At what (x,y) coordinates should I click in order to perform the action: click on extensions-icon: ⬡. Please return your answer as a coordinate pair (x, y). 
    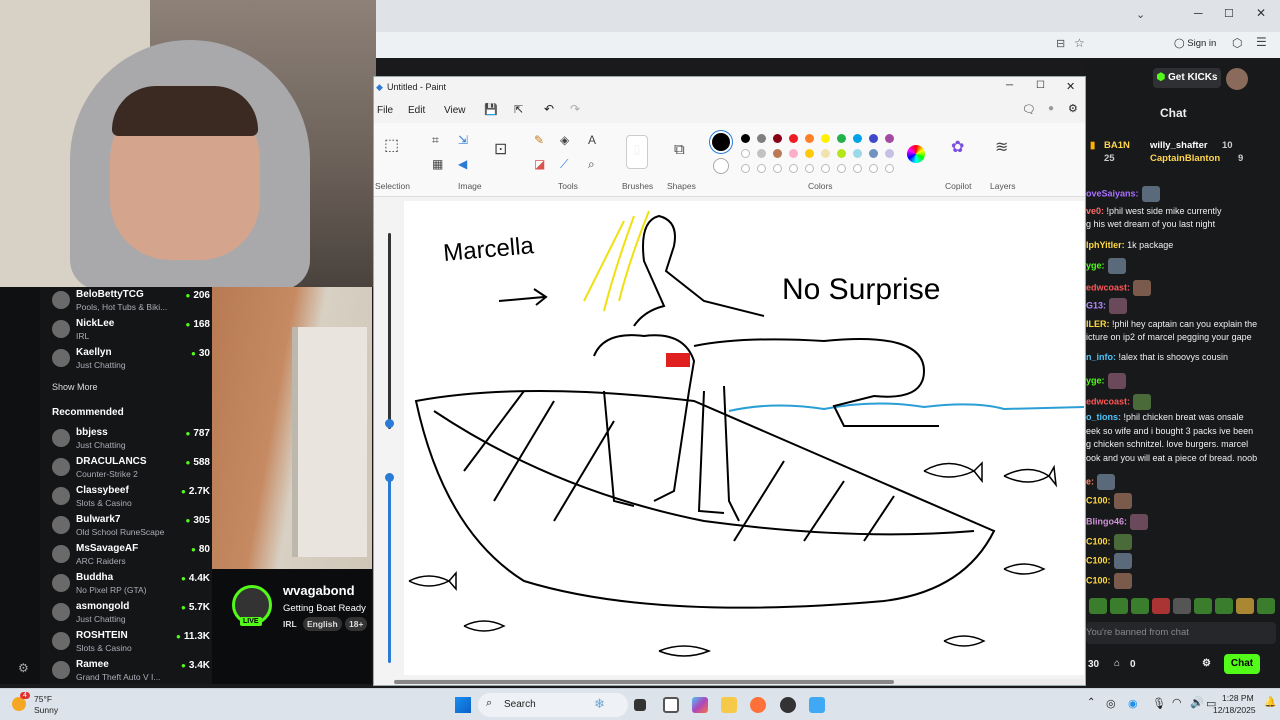
    Looking at the image, I should click on (1237, 43).